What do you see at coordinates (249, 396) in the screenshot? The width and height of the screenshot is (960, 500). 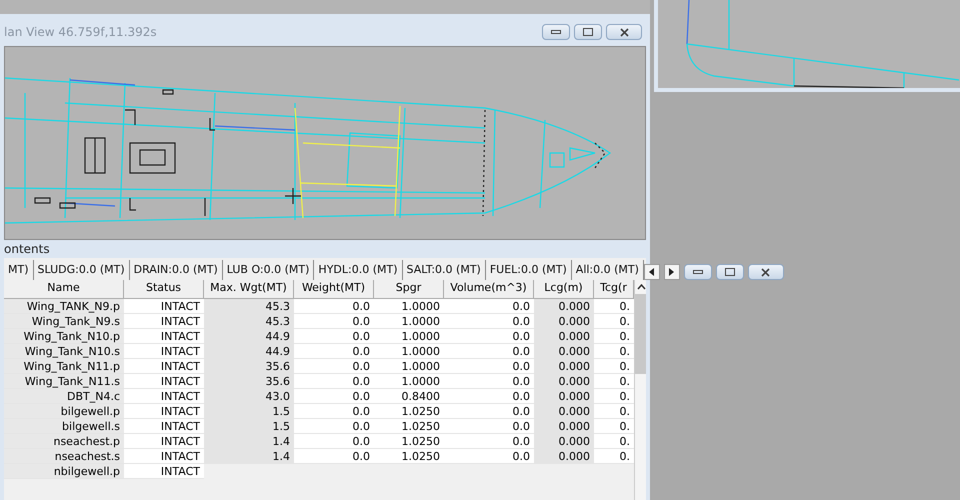 I see `table-cell: 43.0` at bounding box center [249, 396].